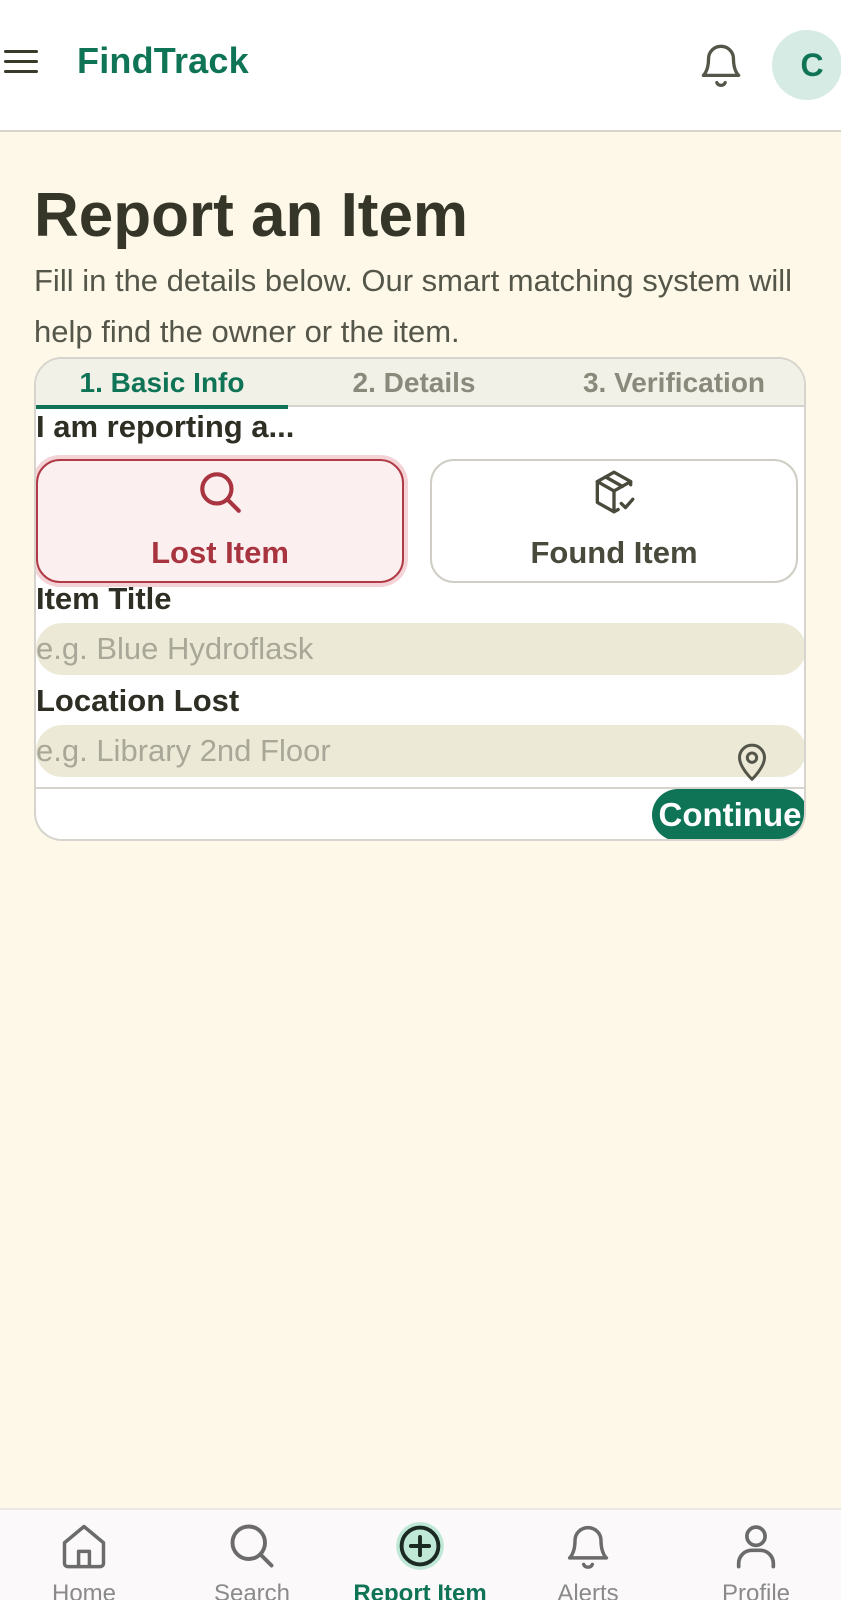 The width and height of the screenshot is (841, 1600). What do you see at coordinates (420, 1590) in the screenshot?
I see `nav-report-item-label: Report Item` at bounding box center [420, 1590].